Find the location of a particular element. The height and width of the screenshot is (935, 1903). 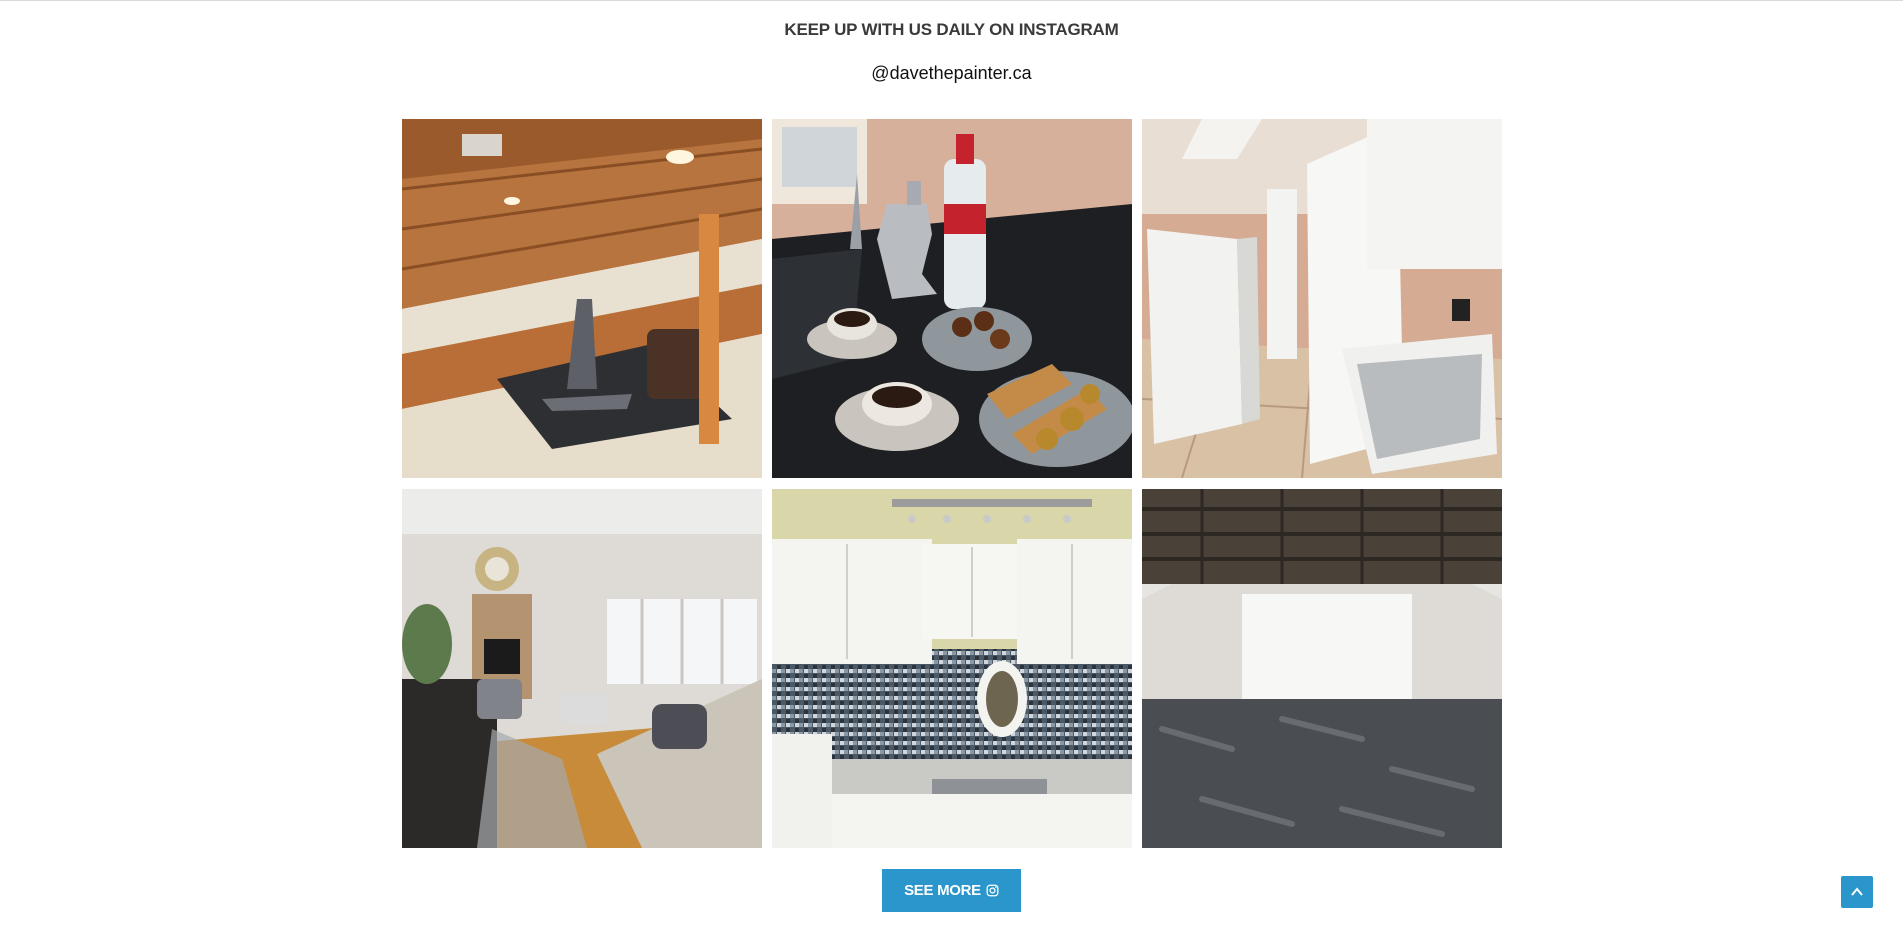

empty-room-image is located at coordinates (1322, 668).